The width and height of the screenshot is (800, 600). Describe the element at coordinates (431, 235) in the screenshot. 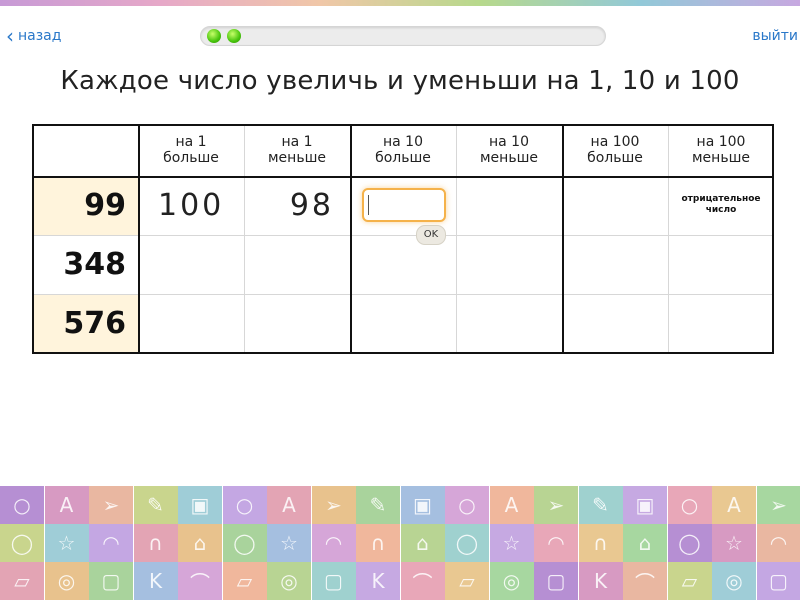

I see `ok-button: OK` at that location.